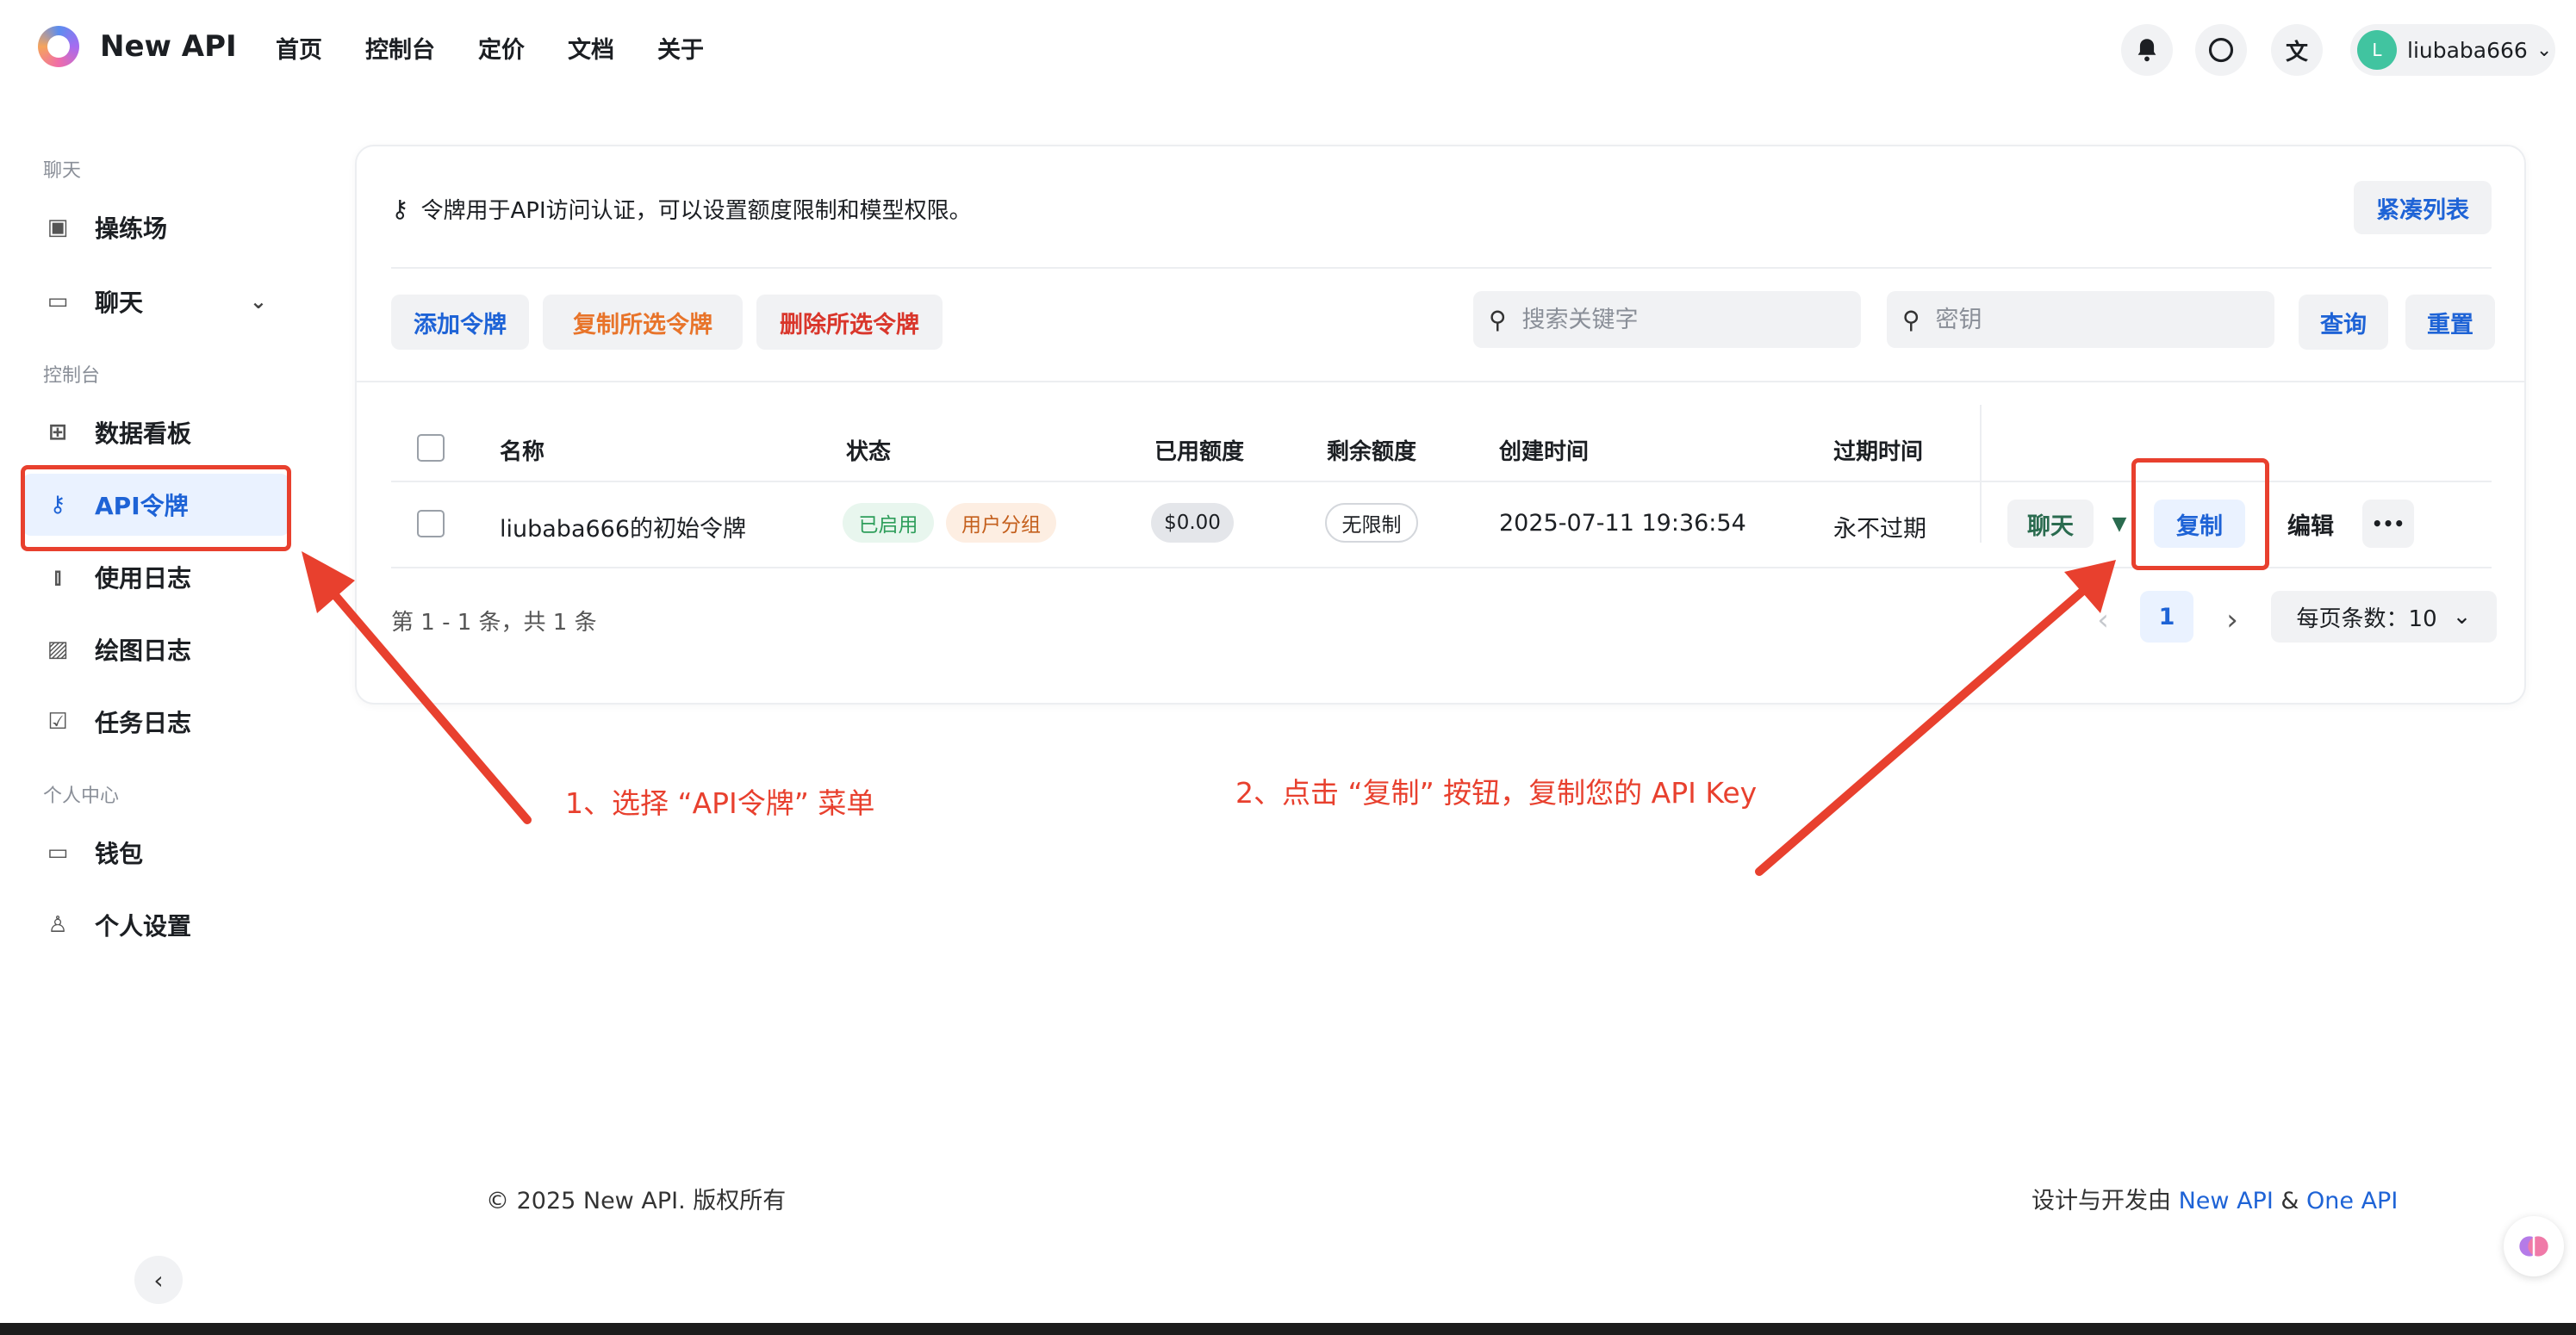 This screenshot has width=2576, height=1335. What do you see at coordinates (720, 803) in the screenshot?
I see `annotation-step-1: 1、选择 “API令牌” 菜单` at bounding box center [720, 803].